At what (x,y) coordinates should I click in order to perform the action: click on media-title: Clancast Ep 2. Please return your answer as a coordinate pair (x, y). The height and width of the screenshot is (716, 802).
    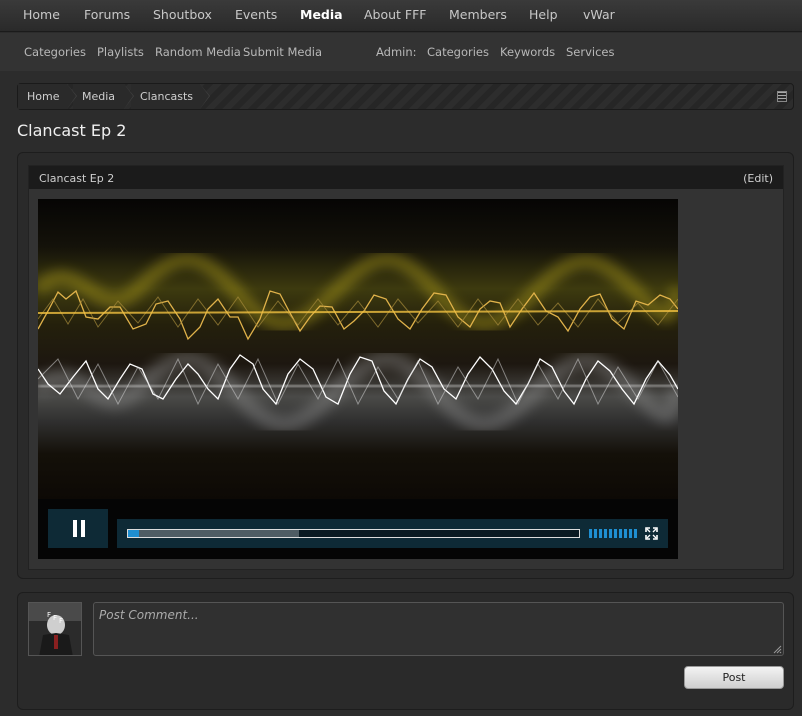
    Looking at the image, I should click on (77, 178).